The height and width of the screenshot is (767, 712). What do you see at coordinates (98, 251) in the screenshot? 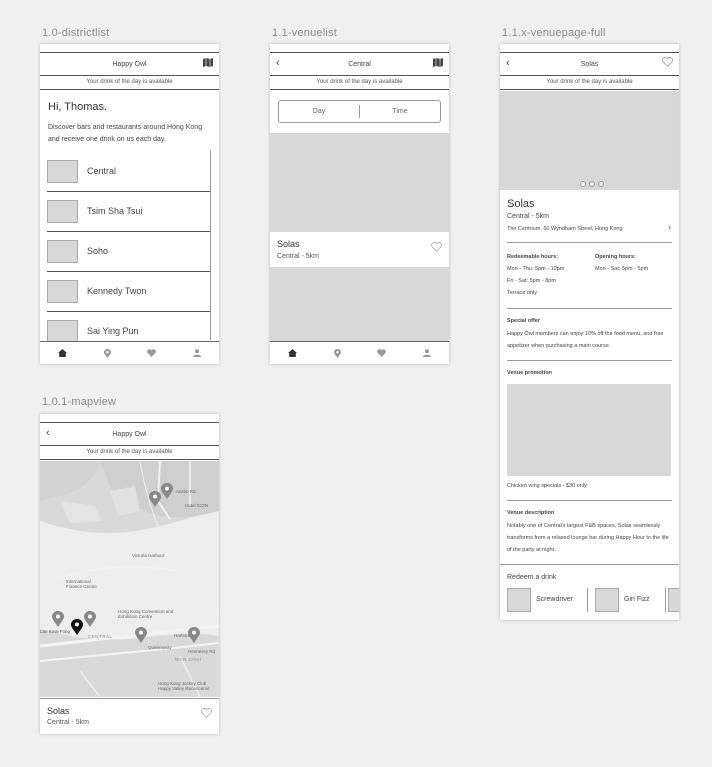
I see `district-label: Soho` at bounding box center [98, 251].